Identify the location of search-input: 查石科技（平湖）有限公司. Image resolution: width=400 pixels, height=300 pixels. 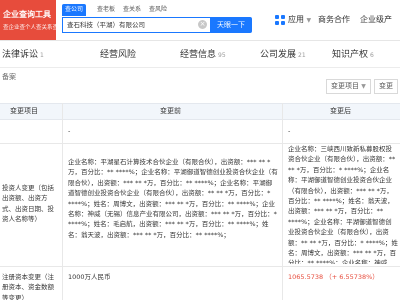
(136, 25).